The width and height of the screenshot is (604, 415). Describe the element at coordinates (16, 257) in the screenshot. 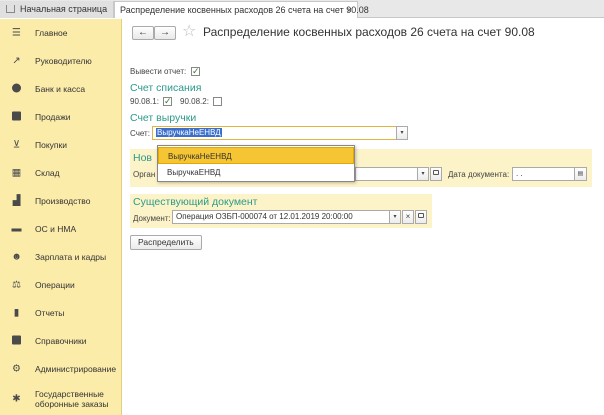

I see `people-icon: ☻` at that location.